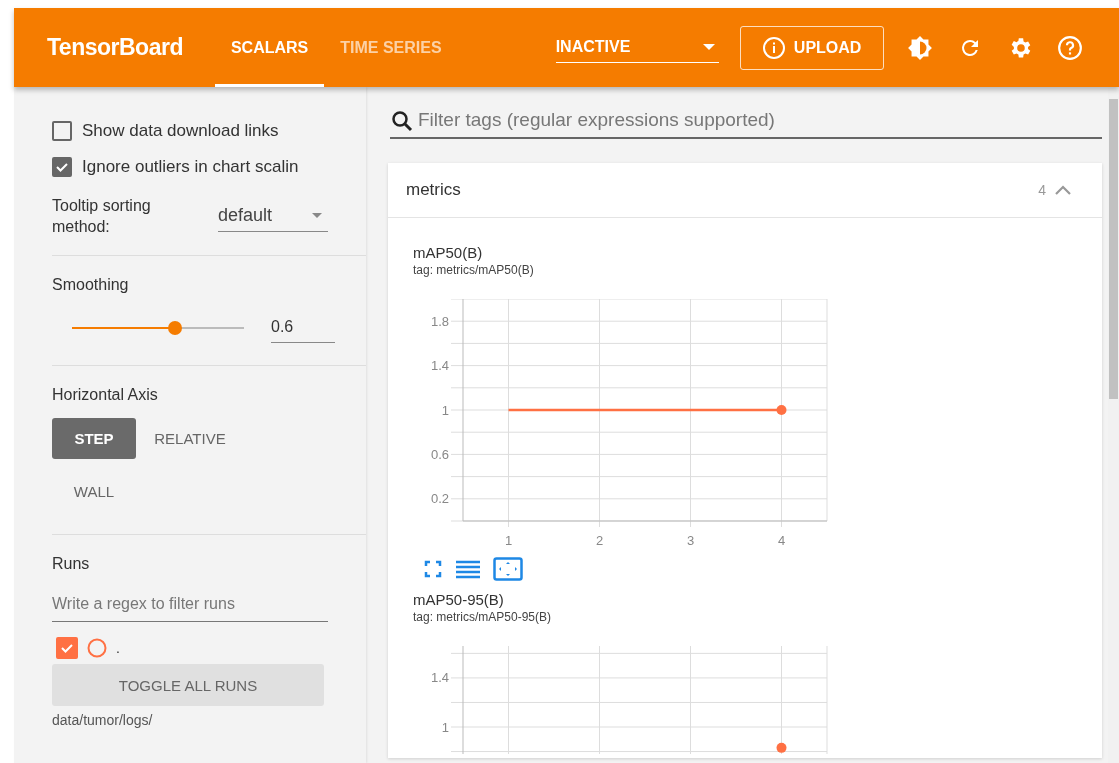 This screenshot has height=763, width=1119. What do you see at coordinates (103, 720) in the screenshot?
I see `run-path: data/tumor/logs/` at bounding box center [103, 720].